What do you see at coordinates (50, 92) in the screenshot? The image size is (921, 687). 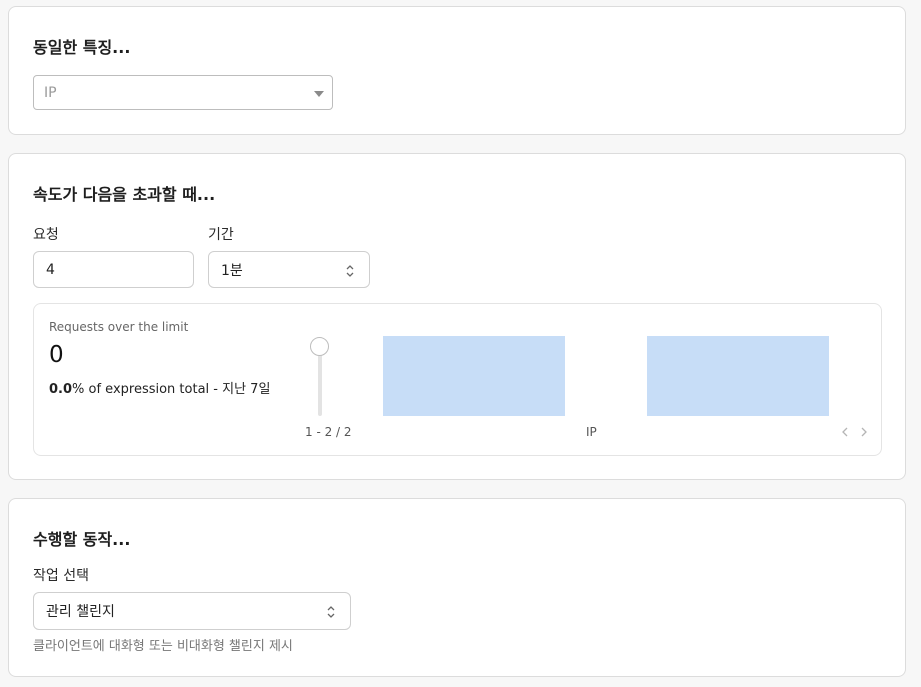 I see `characteristic-select-value: IP` at bounding box center [50, 92].